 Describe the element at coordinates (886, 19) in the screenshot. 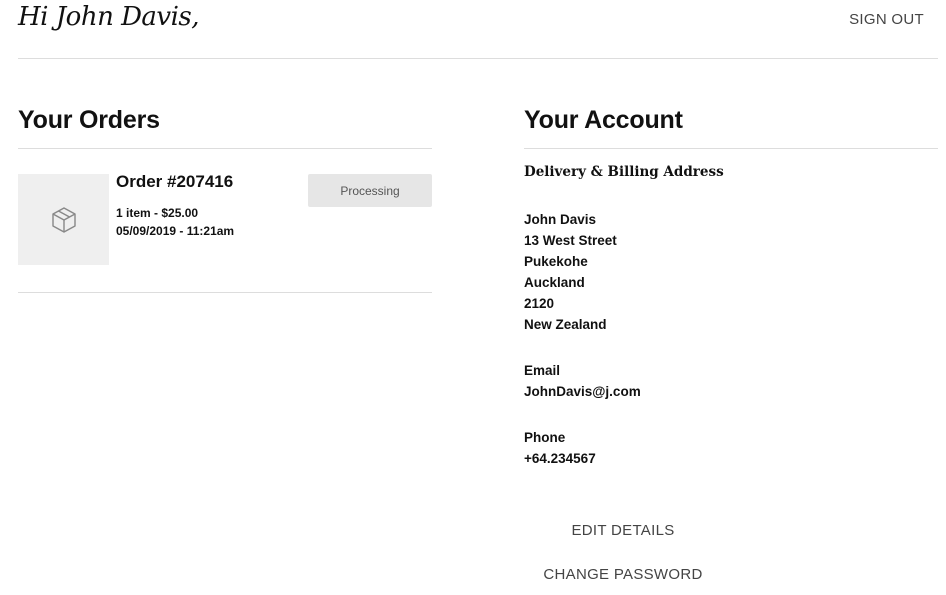

I see `sign-out-link: SIGN OUT` at that location.